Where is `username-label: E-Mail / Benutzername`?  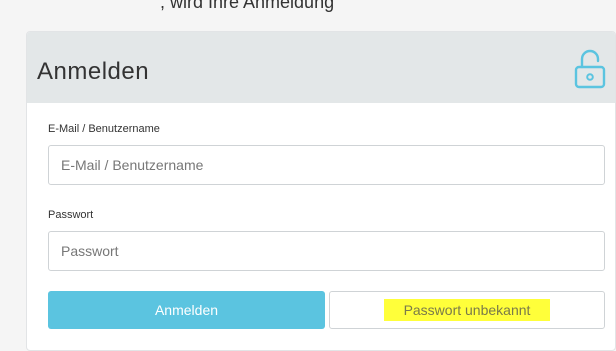
username-label: E-Mail / Benutzername is located at coordinates (104, 129).